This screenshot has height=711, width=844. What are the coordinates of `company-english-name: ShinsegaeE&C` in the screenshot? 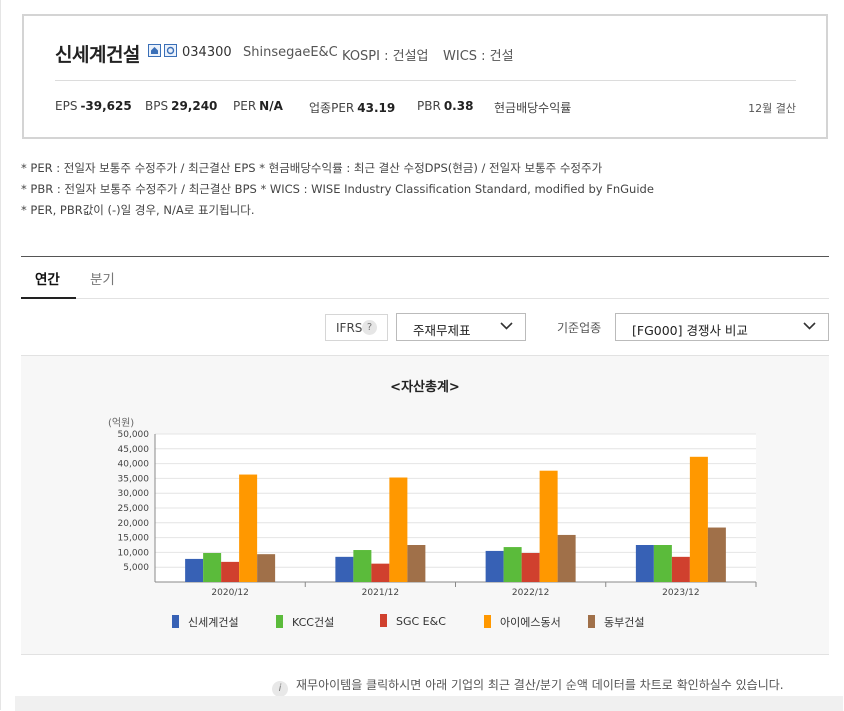 It's located at (290, 52).